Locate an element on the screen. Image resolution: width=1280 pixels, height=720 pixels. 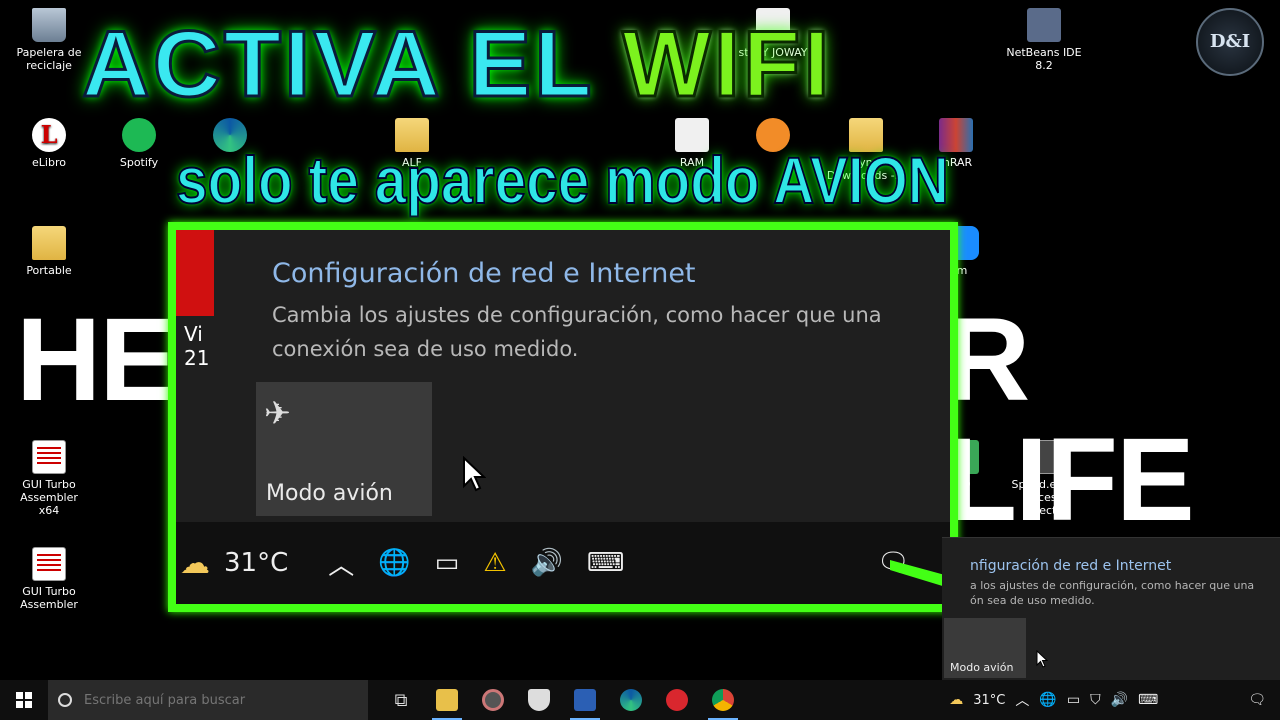
desktop-icon-netbeans: NetBeans IDE 8.2 is located at coordinates (1044, 40).